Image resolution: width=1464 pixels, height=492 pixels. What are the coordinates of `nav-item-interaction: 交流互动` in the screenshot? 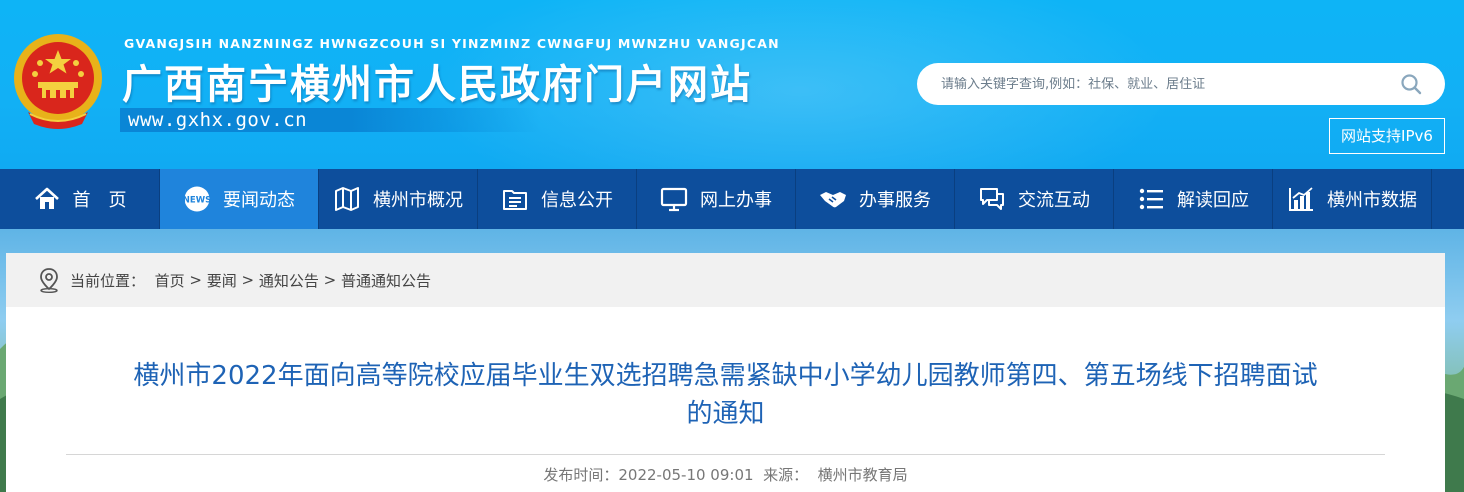 It's located at (1034, 199).